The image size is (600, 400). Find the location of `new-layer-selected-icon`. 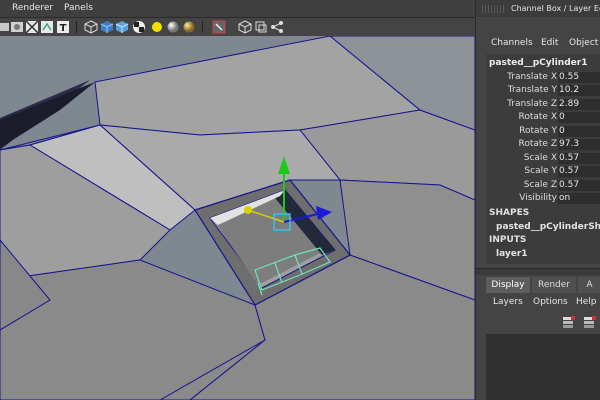

new-layer-selected-icon is located at coordinates (590, 322).